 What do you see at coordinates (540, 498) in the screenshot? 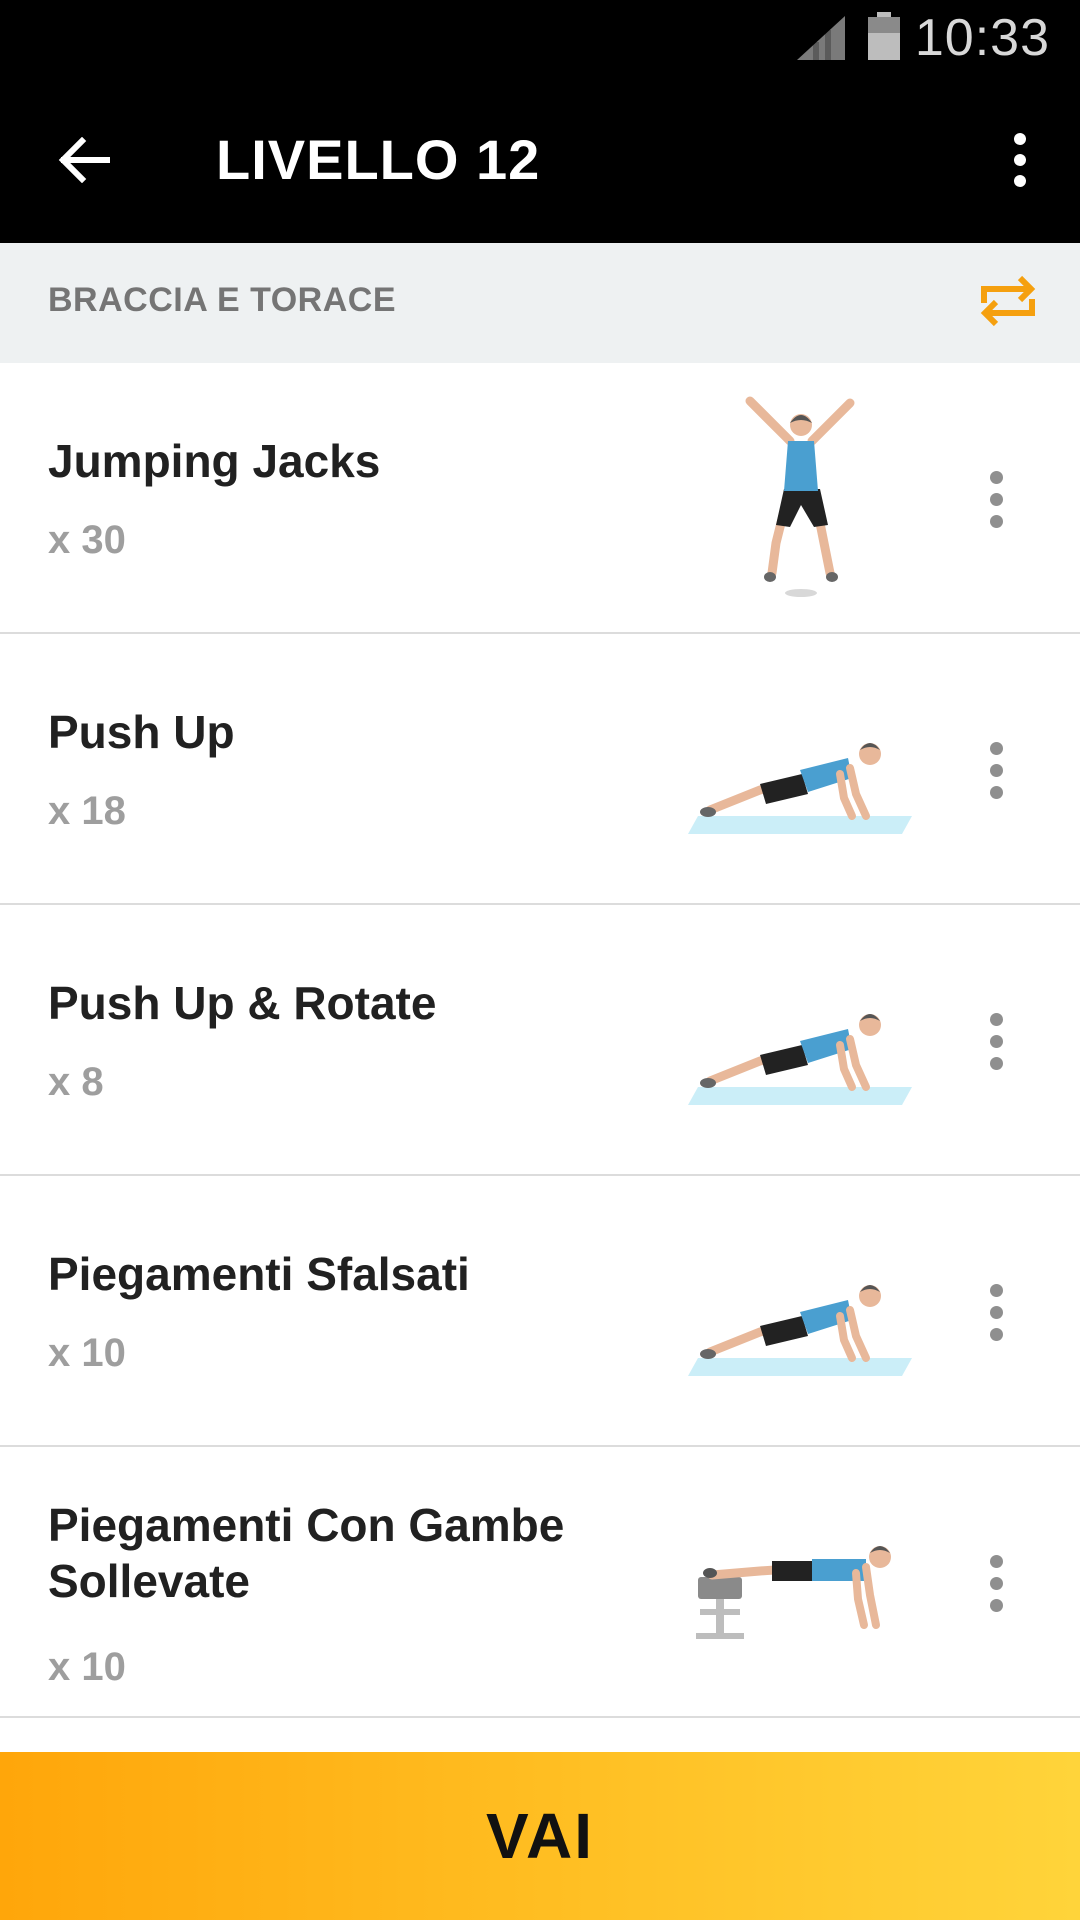
I see `exercise-row: Jumping Jacks x 30` at bounding box center [540, 498].